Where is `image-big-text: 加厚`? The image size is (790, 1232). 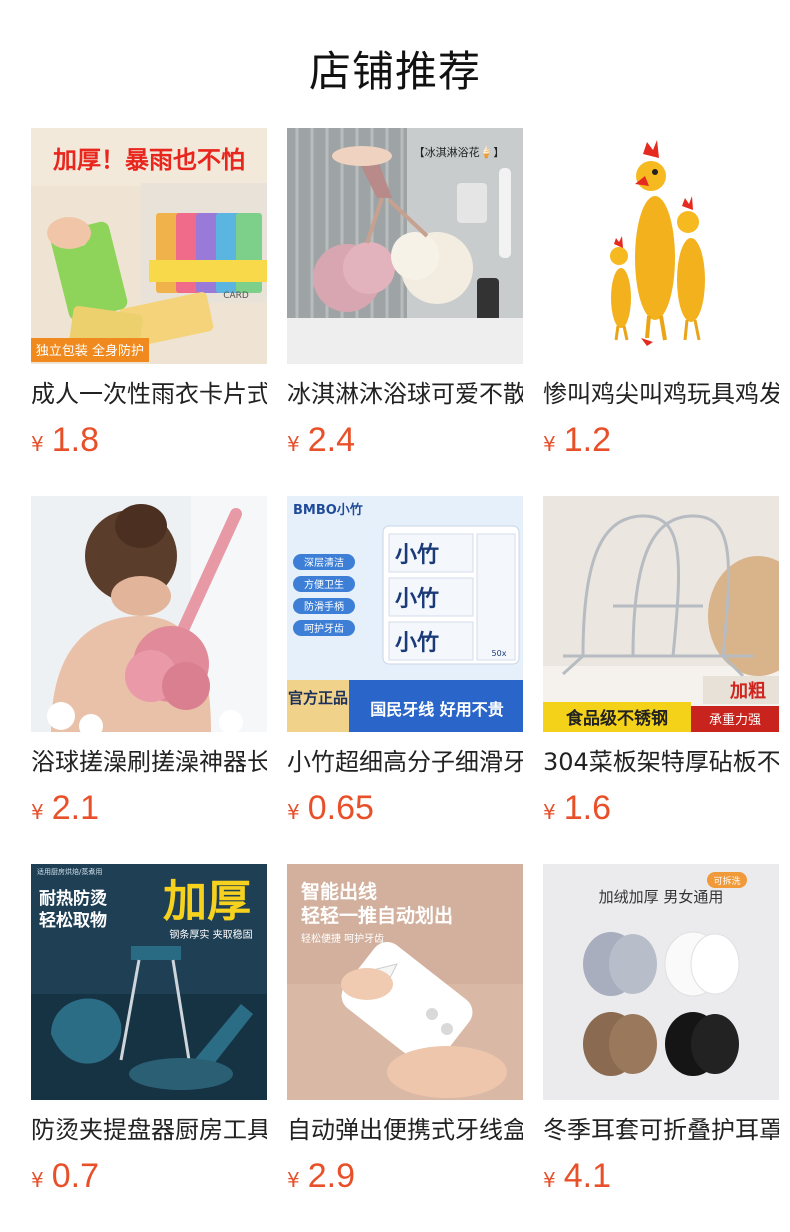
image-big-text: 加厚 is located at coordinates (207, 901).